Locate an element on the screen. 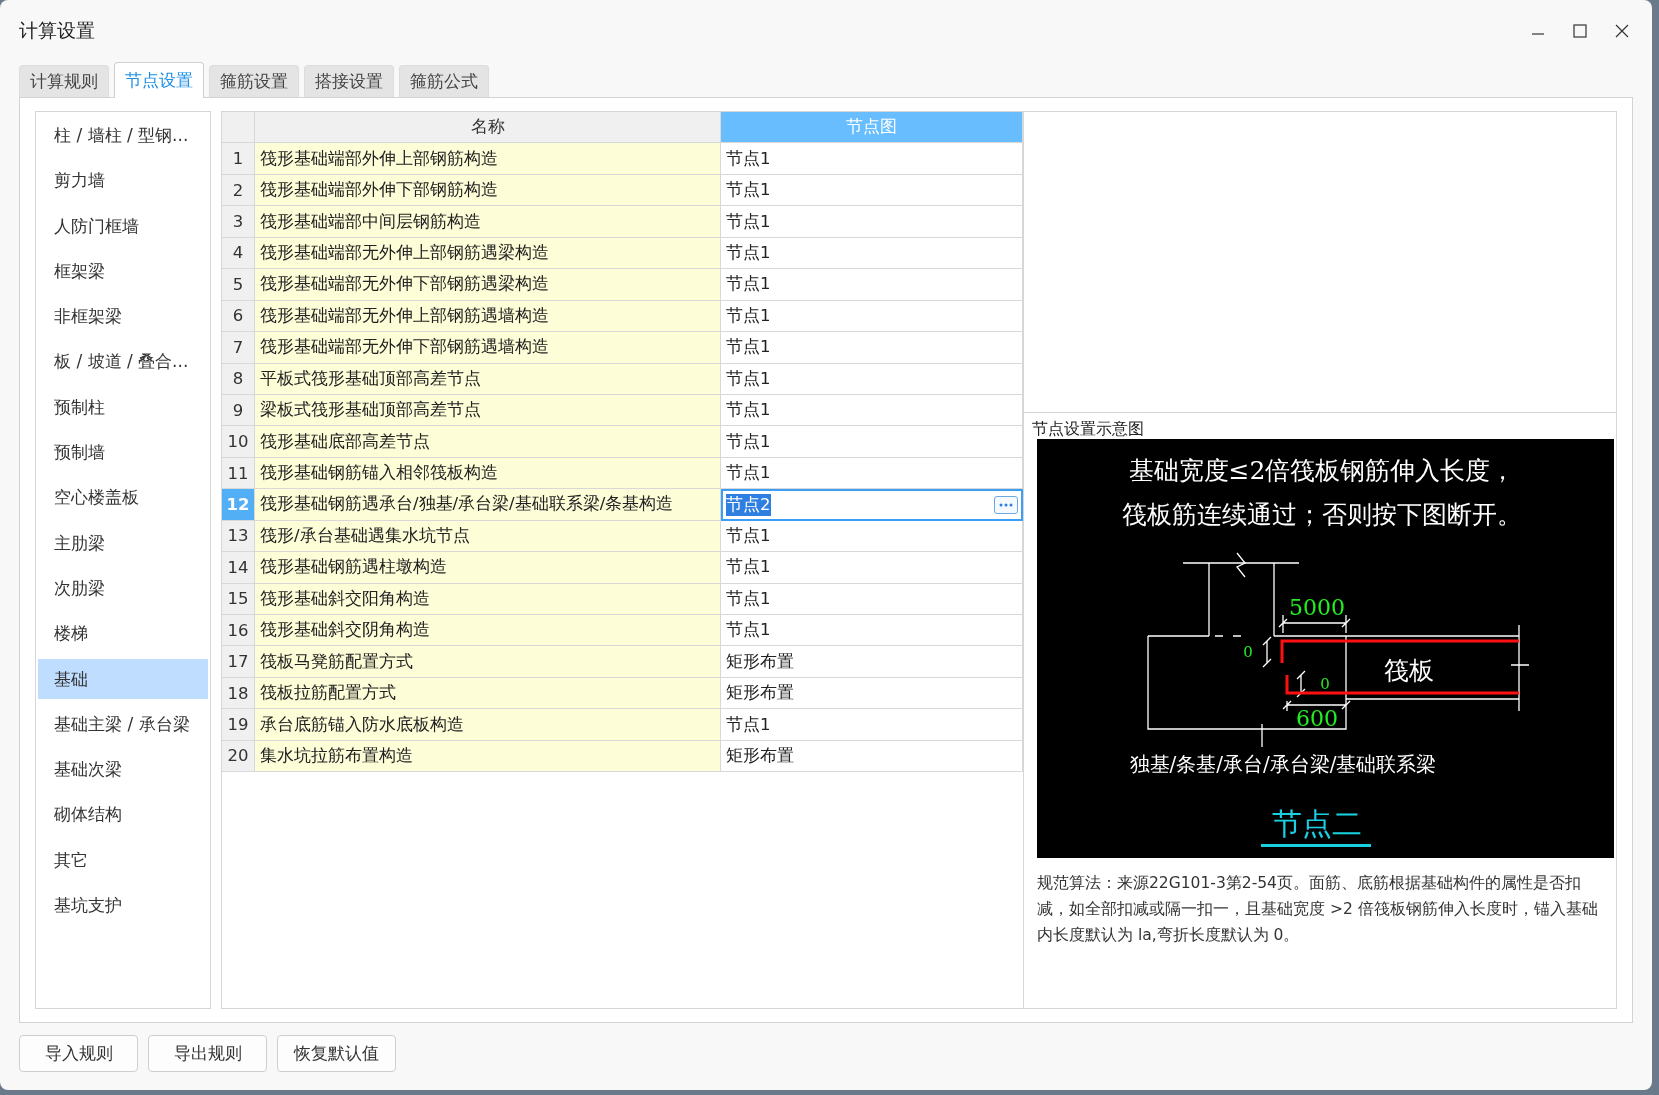 This screenshot has width=1659, height=1095. rule-description: 规范算法：来源22G101-3第2-54页。面筋、底筋根据基础构件的属性是否扣减，如全部扣减或隔一扣一，且基础宽度 >2 倍筏板钢筋伸入长度时，锚入基础内长度默认为 la,弯折长度默认为 0。 is located at coordinates (1318, 909).